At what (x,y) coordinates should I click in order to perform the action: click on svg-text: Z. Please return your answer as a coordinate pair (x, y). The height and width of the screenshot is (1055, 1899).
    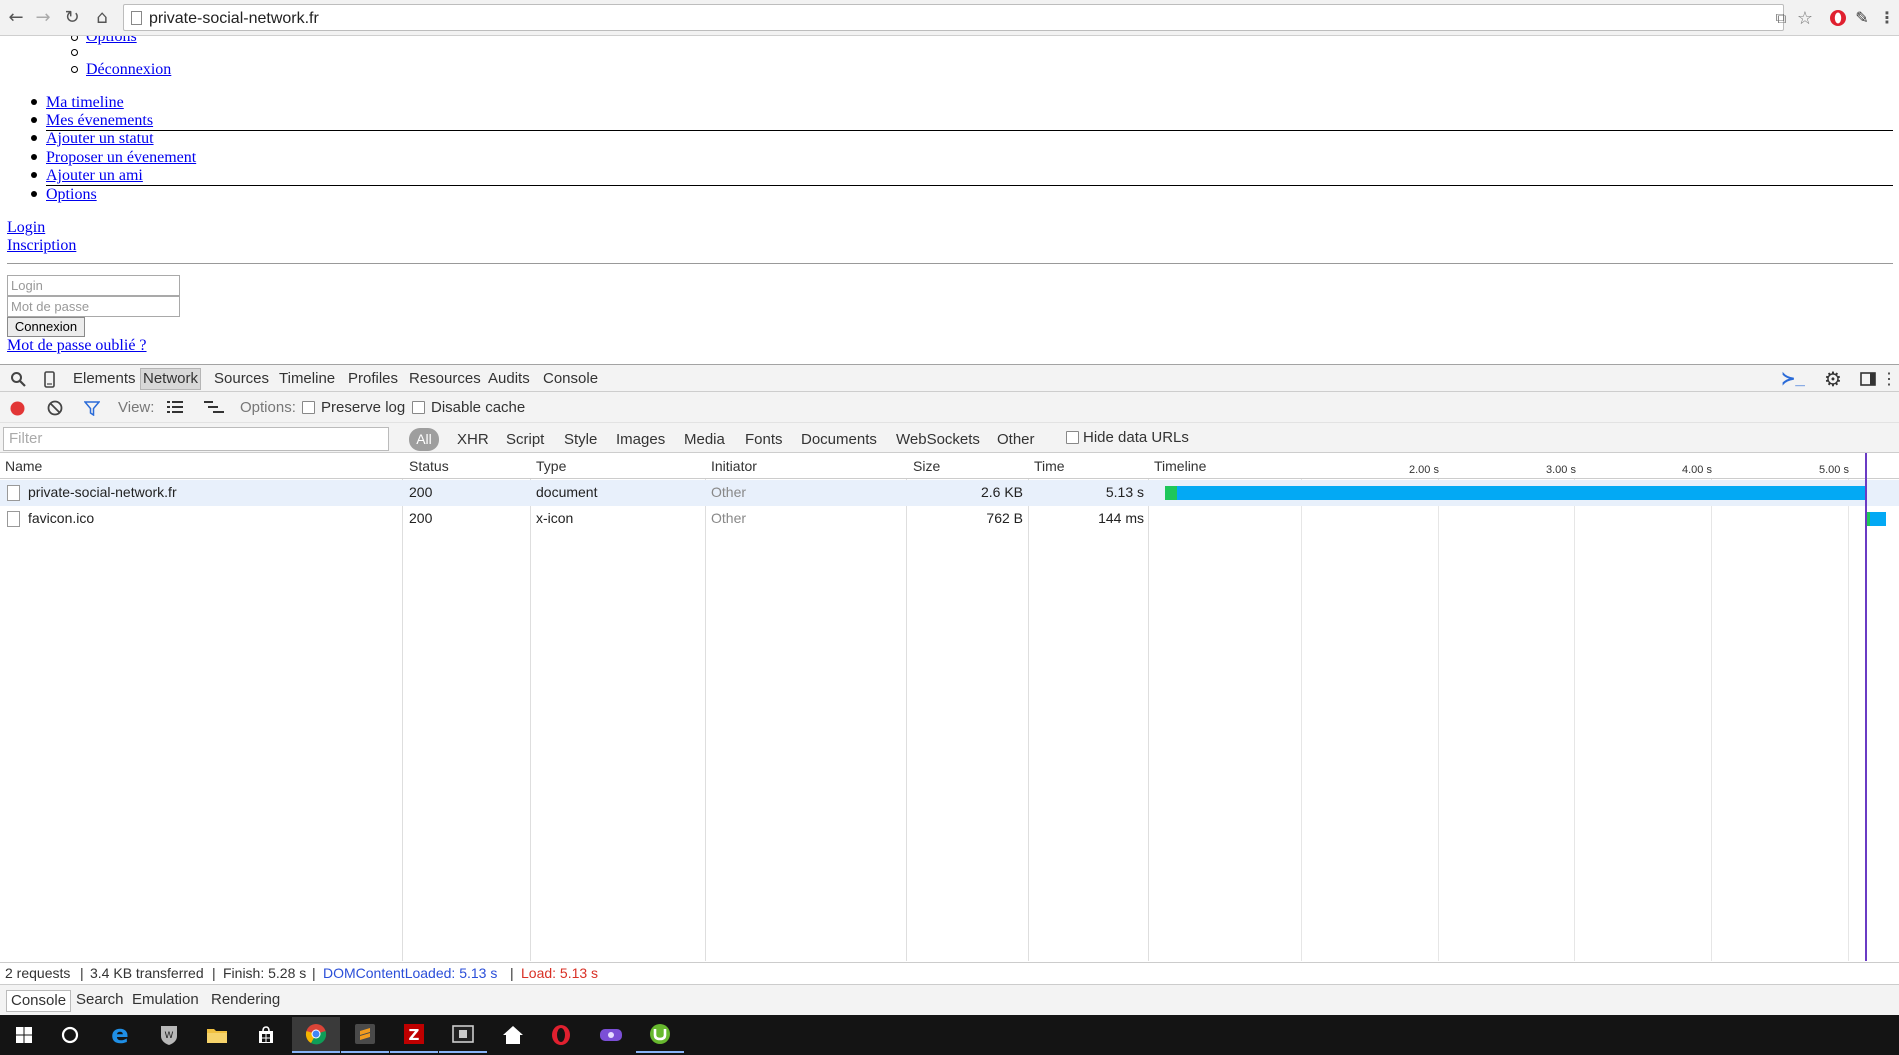
    Looking at the image, I should click on (414, 1035).